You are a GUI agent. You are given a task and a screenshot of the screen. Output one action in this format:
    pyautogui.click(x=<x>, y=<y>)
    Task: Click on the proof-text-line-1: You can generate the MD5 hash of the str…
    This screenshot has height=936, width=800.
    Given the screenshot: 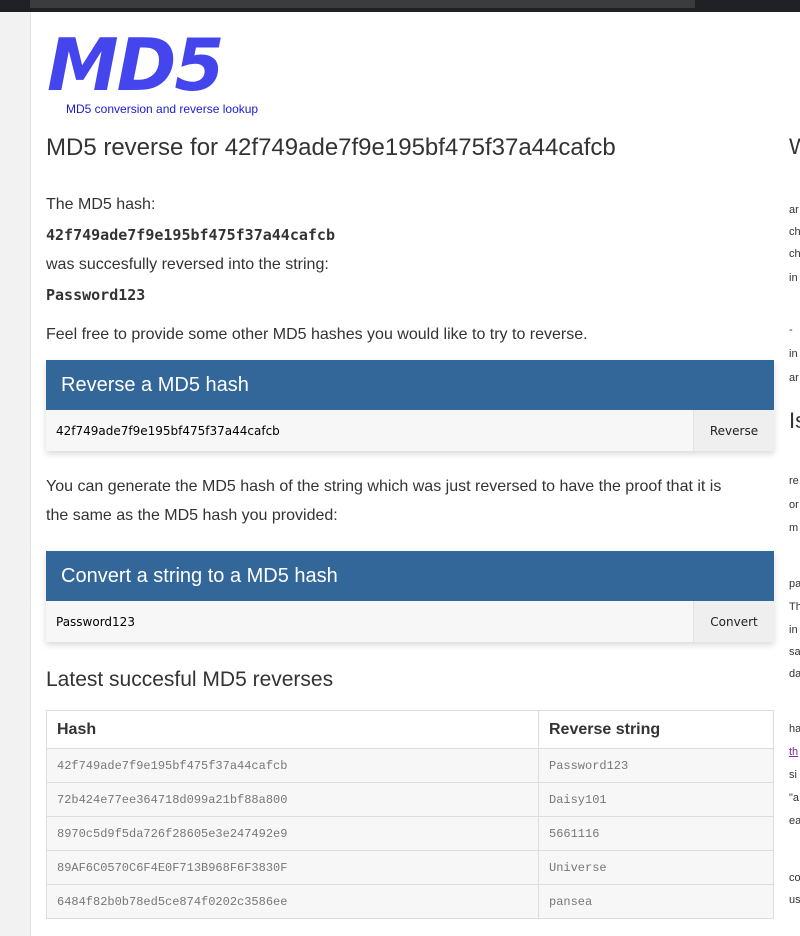 What is the action you would take?
    pyautogui.click(x=384, y=486)
    